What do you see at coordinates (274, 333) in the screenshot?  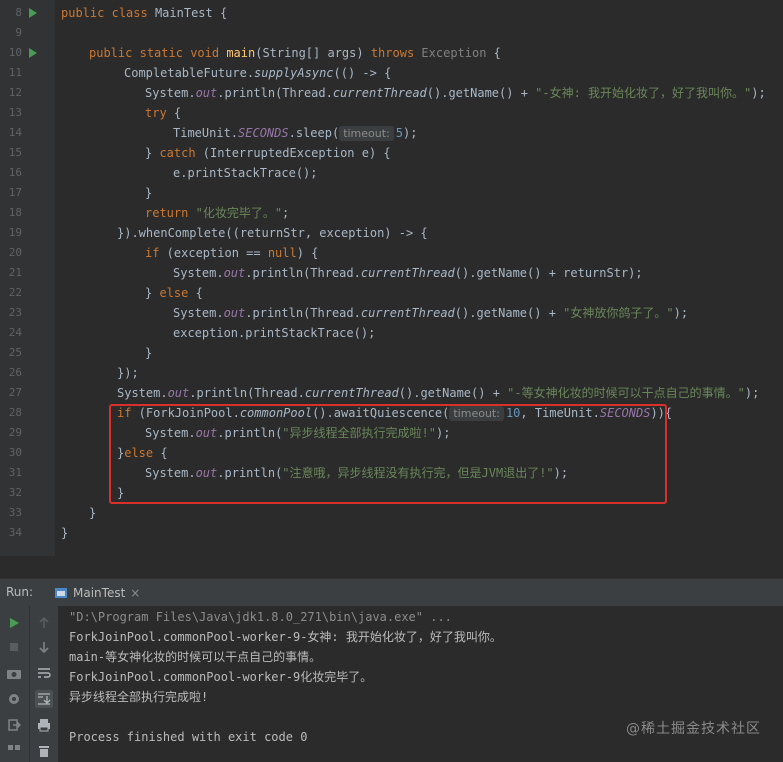 I see `code-line-23: exception.printStackTrace();` at bounding box center [274, 333].